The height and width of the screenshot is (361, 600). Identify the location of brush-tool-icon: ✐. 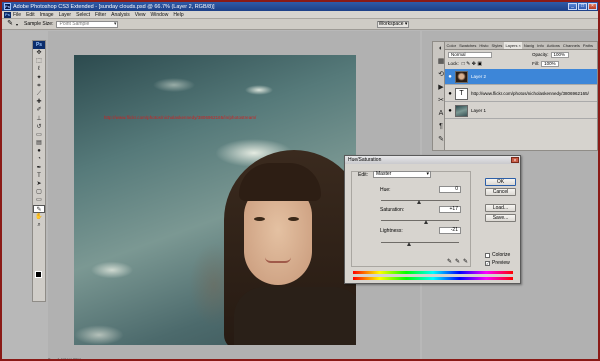
(39, 110).